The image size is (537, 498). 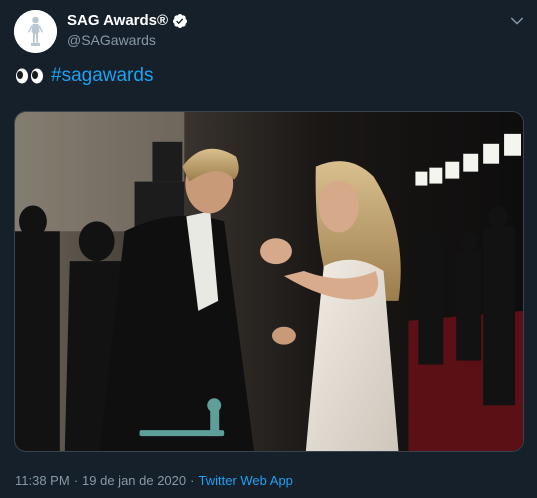 What do you see at coordinates (29, 76) in the screenshot?
I see `eyes-icon` at bounding box center [29, 76].